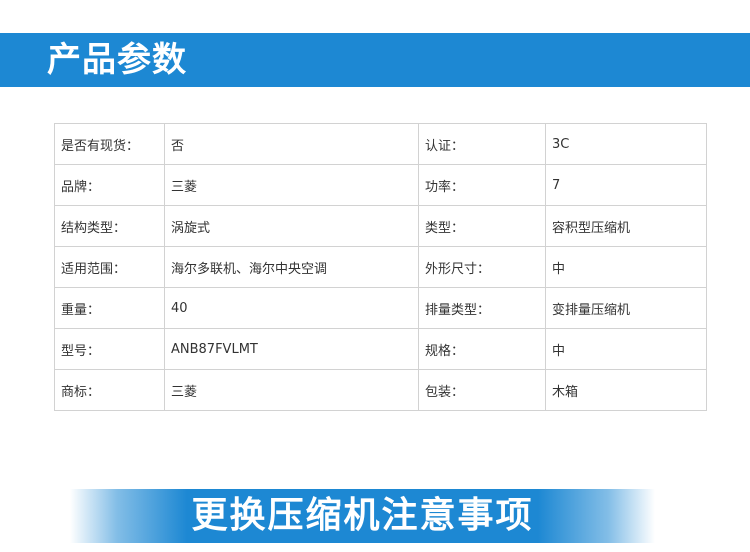  I want to click on param-value: 变排量压缩机, so click(626, 308).